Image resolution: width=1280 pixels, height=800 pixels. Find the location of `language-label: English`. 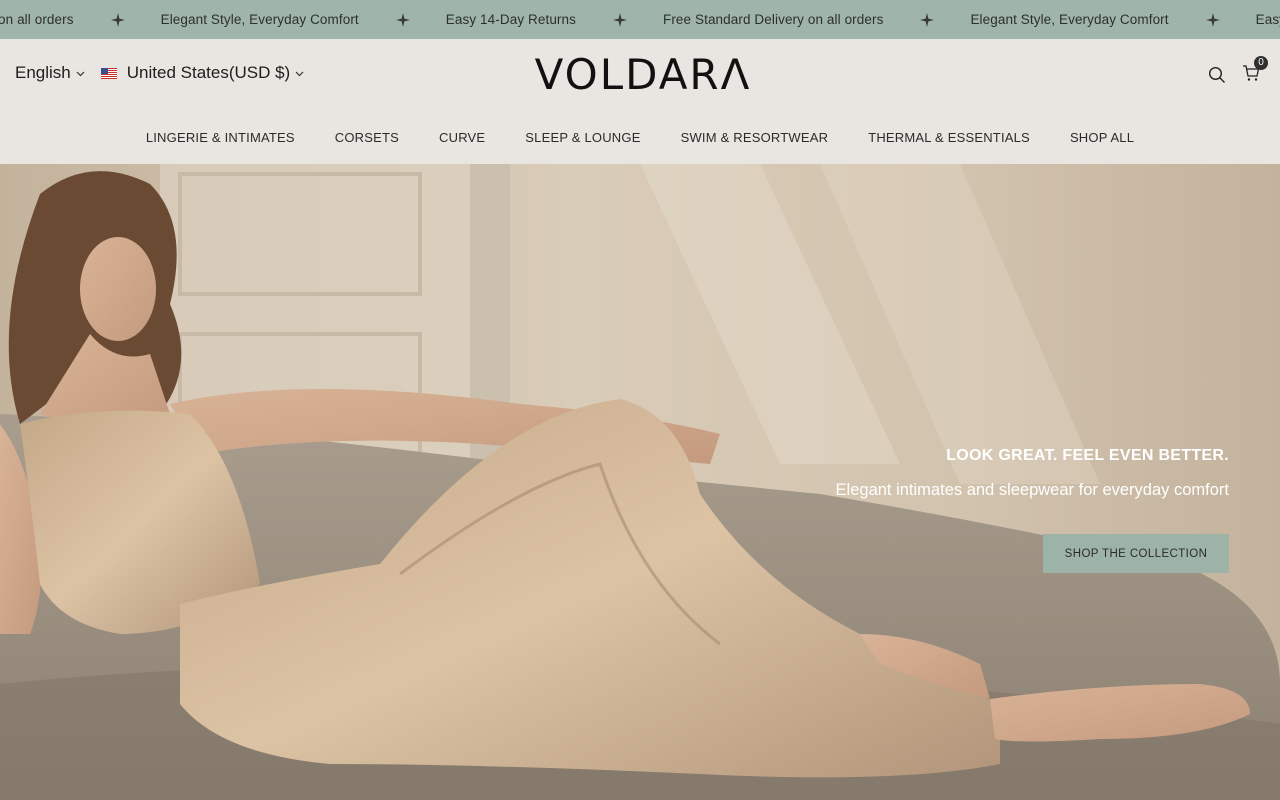

language-label: English is located at coordinates (43, 72).